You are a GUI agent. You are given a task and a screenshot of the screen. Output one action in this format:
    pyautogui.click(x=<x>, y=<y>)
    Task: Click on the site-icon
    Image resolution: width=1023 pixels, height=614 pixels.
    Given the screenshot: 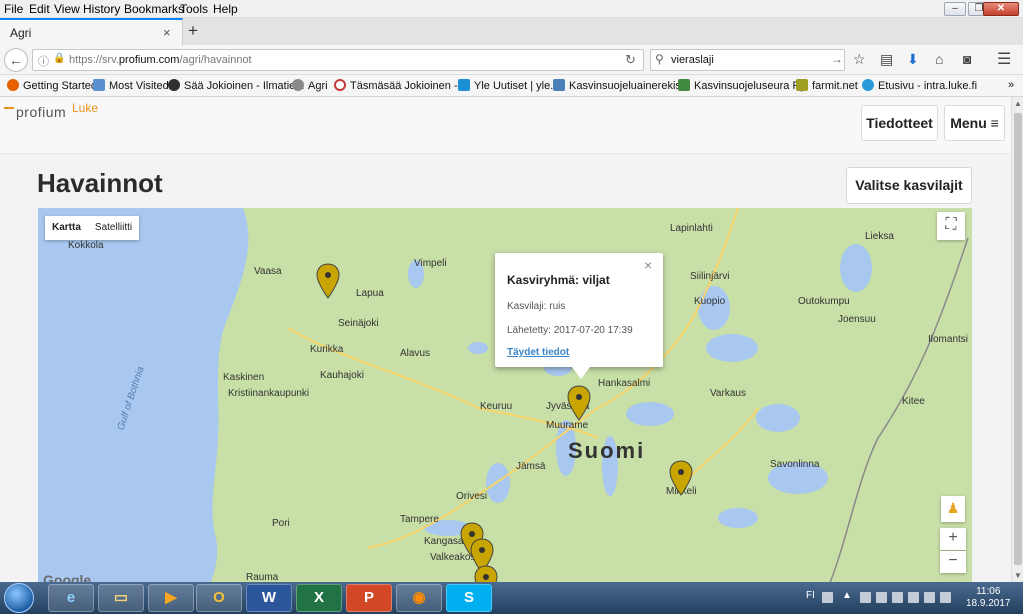 What is the action you would take?
    pyautogui.click(x=174, y=85)
    